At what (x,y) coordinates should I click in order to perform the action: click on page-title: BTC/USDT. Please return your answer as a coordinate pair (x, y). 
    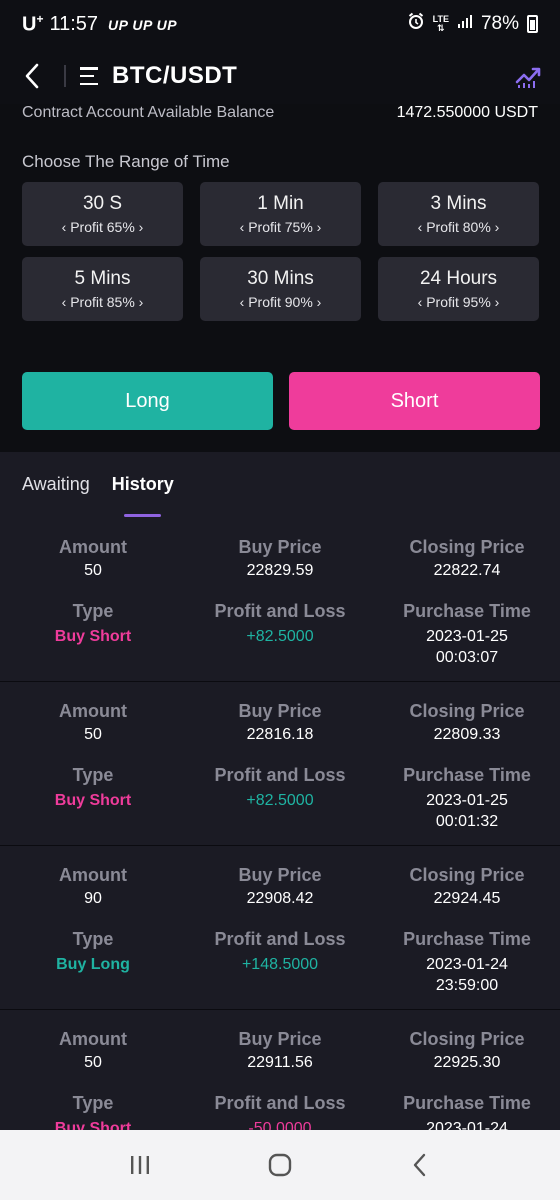
    Looking at the image, I should click on (174, 76).